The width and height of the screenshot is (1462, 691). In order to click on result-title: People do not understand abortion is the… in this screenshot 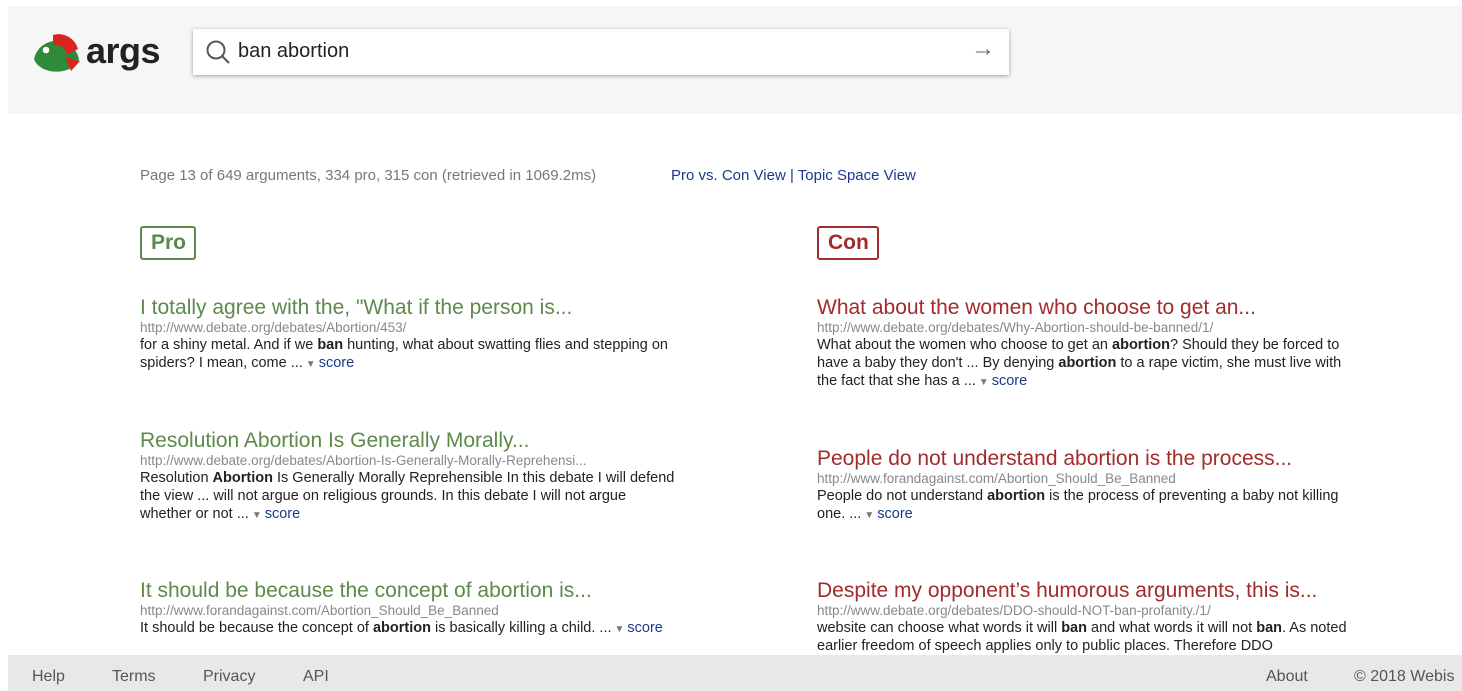, I will do `click(1087, 459)`.